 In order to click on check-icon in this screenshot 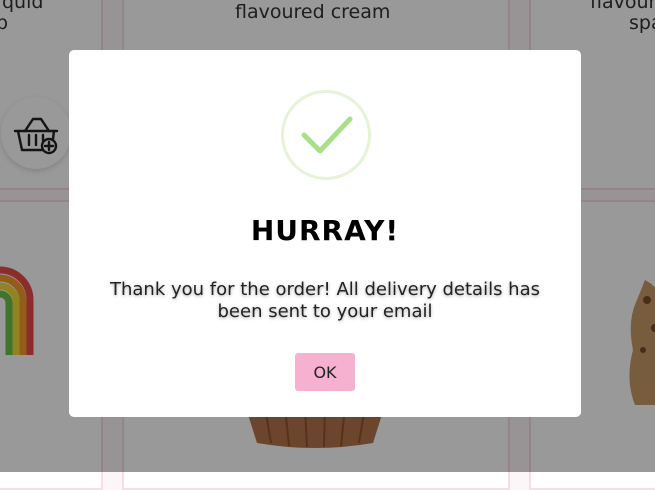, I will do `click(327, 135)`.